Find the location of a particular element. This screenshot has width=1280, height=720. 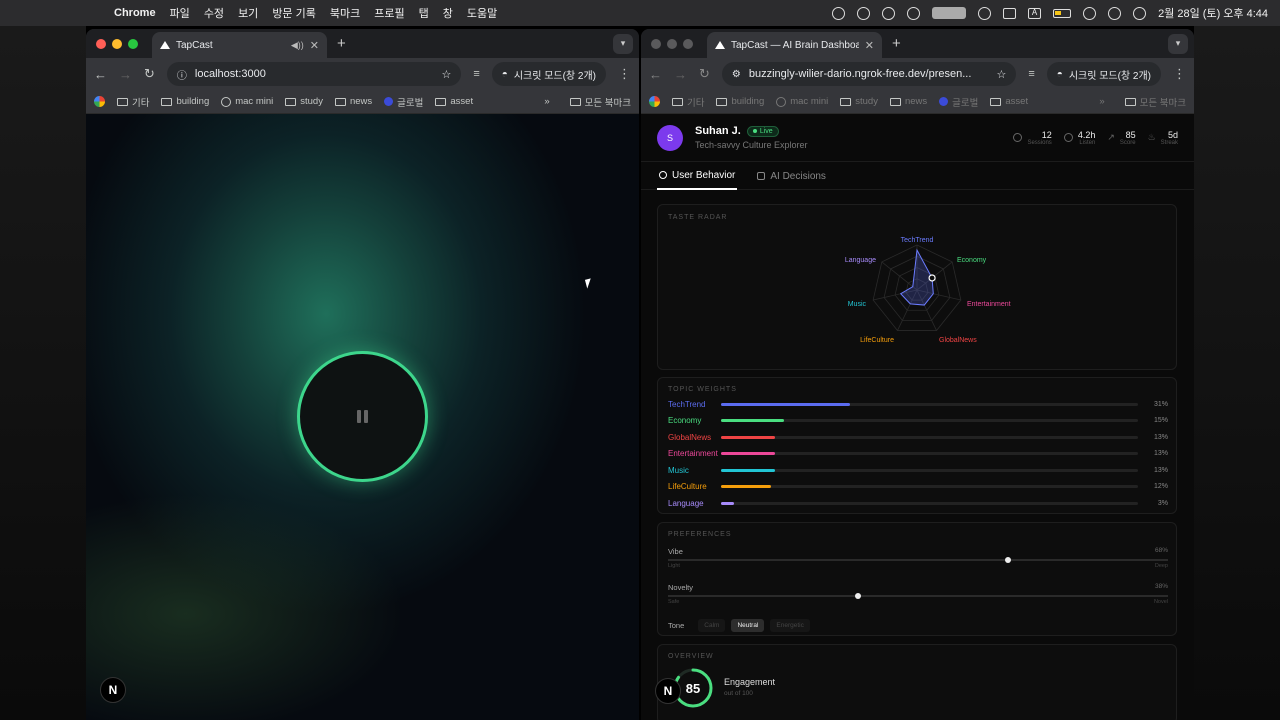

address-bar: ⓘ localhost:3000 ☆ is located at coordinates (314, 74).